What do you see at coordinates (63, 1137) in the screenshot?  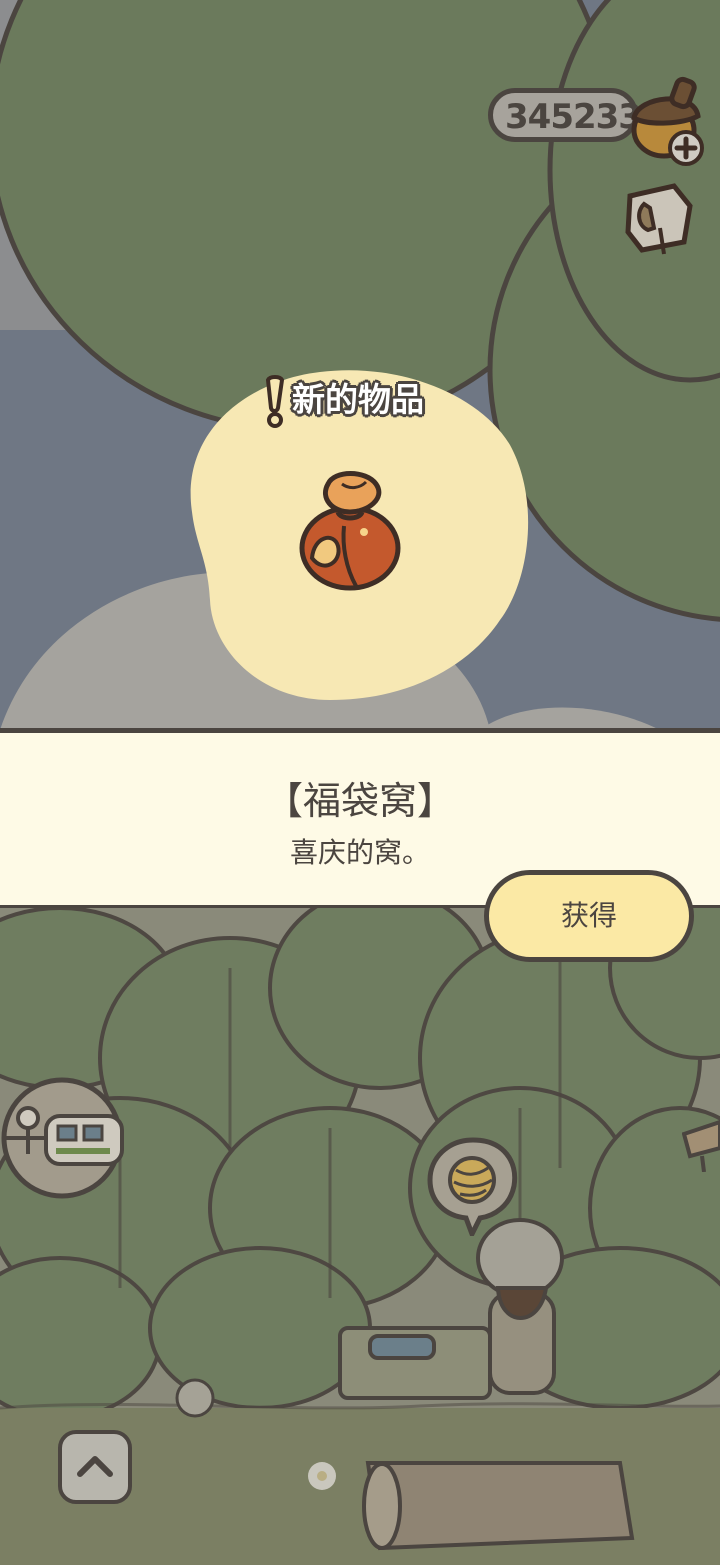 I see `train-icon` at bounding box center [63, 1137].